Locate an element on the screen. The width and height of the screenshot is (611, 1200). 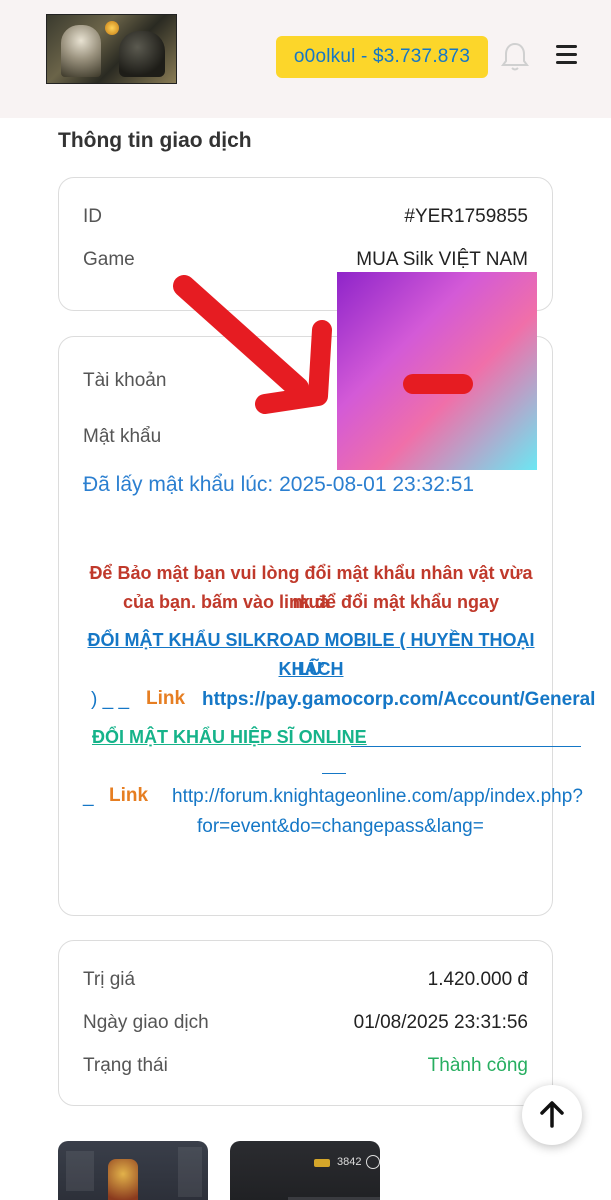
knightage-heading-underline is located at coordinates (466, 746).